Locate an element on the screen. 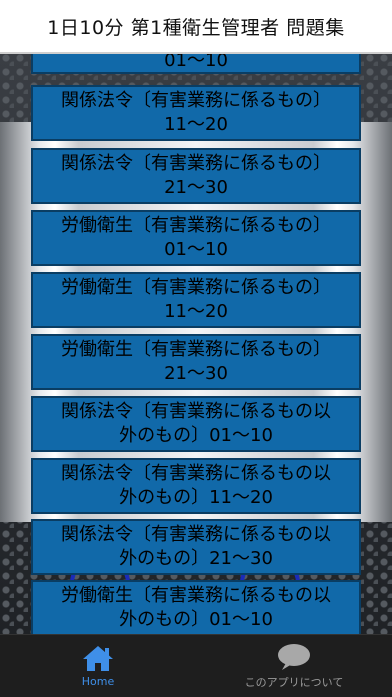 The height and width of the screenshot is (697, 392). menu-item-set-1: 01～10 is located at coordinates (196, 63).